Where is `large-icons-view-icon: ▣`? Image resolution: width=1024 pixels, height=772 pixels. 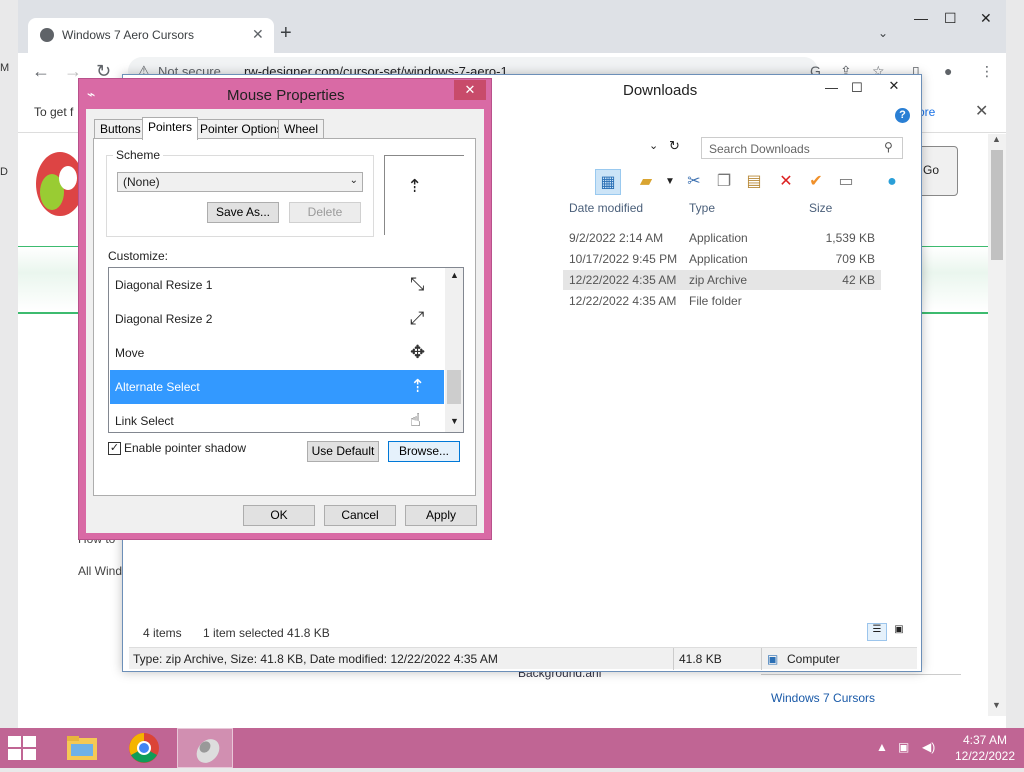 large-icons-view-icon: ▣ is located at coordinates (899, 632).